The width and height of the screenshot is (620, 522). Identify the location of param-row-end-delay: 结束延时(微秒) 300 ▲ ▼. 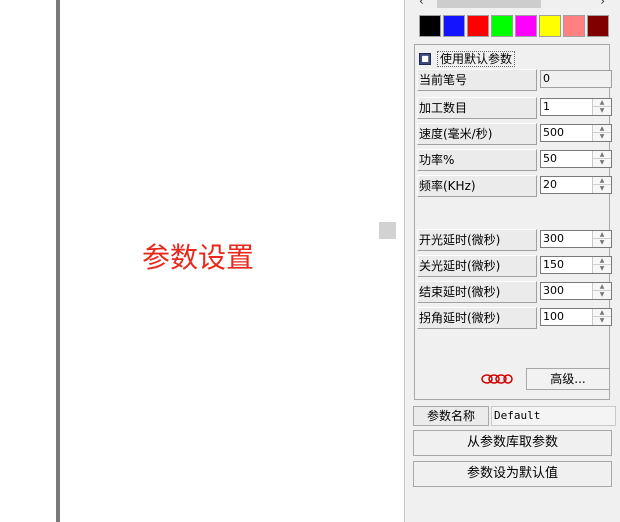
(514, 292).